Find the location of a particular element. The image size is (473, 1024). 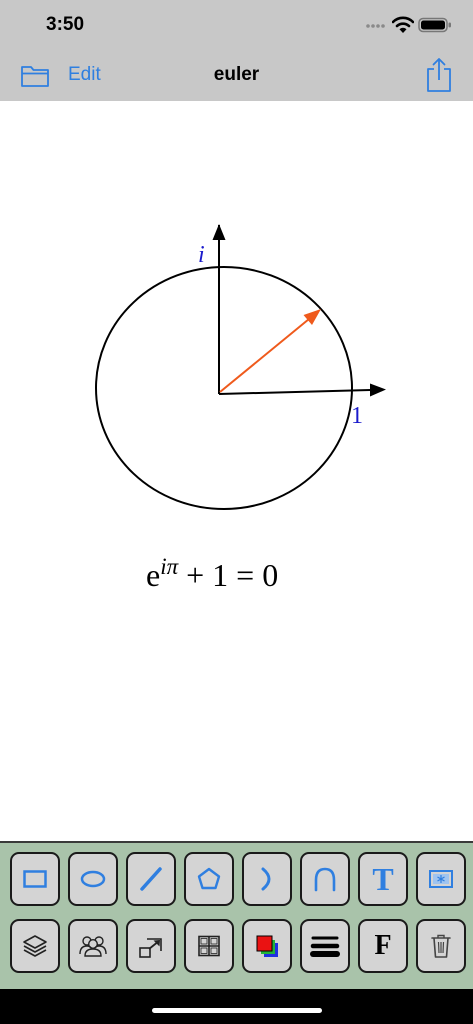

folder-icon is located at coordinates (35, 75).